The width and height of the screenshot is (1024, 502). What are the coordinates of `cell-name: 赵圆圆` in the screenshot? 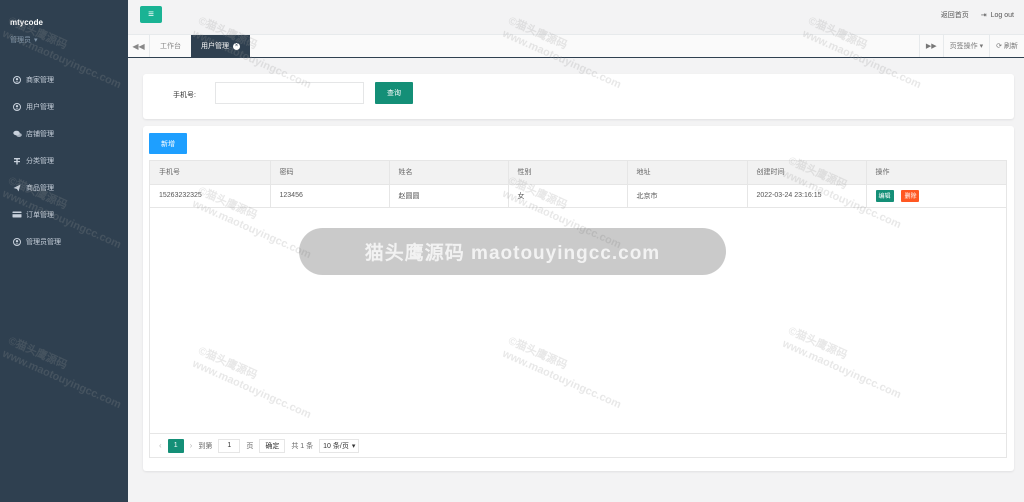 It's located at (449, 196).